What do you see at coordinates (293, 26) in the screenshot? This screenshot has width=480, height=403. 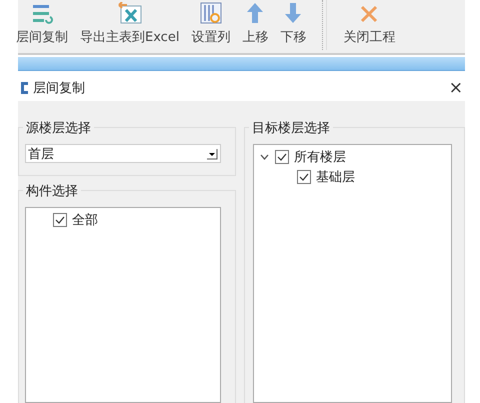 I see `toolbar-button: 下移` at bounding box center [293, 26].